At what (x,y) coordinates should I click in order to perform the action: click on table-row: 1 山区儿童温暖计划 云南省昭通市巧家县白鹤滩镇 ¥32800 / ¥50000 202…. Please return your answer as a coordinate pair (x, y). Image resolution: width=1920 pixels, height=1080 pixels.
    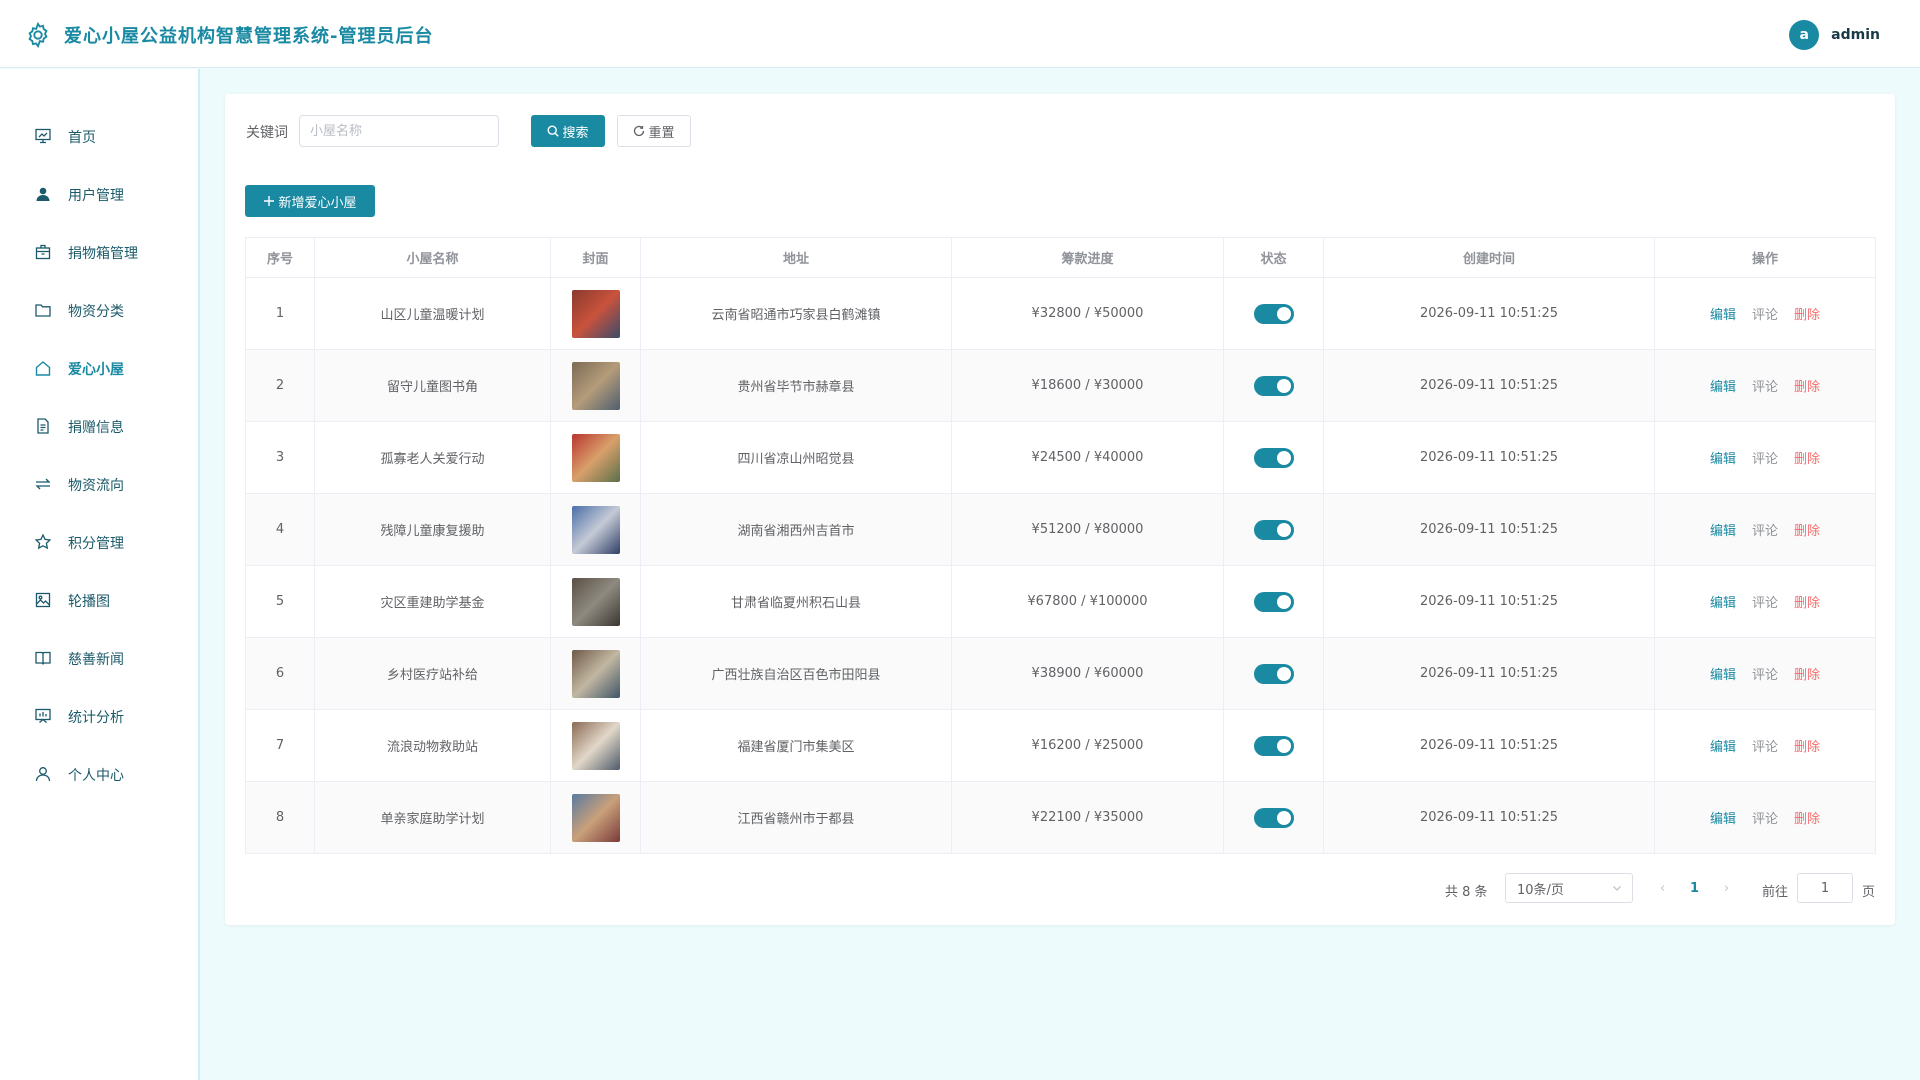
    Looking at the image, I should click on (1060, 313).